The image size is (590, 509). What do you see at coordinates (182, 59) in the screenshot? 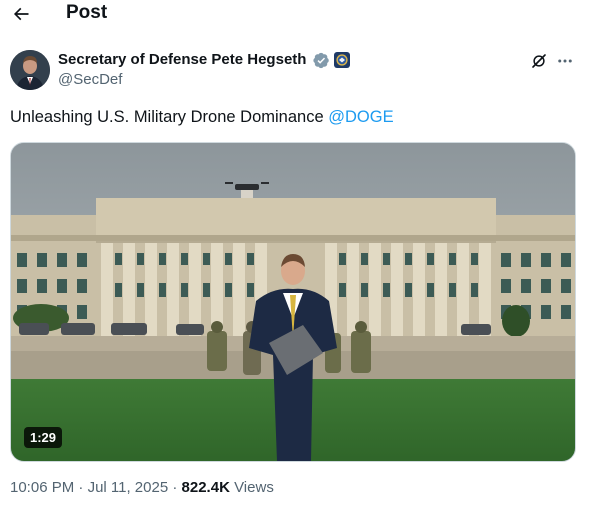
I see `author-name: Secretary of Defense Pete Hegseth` at bounding box center [182, 59].